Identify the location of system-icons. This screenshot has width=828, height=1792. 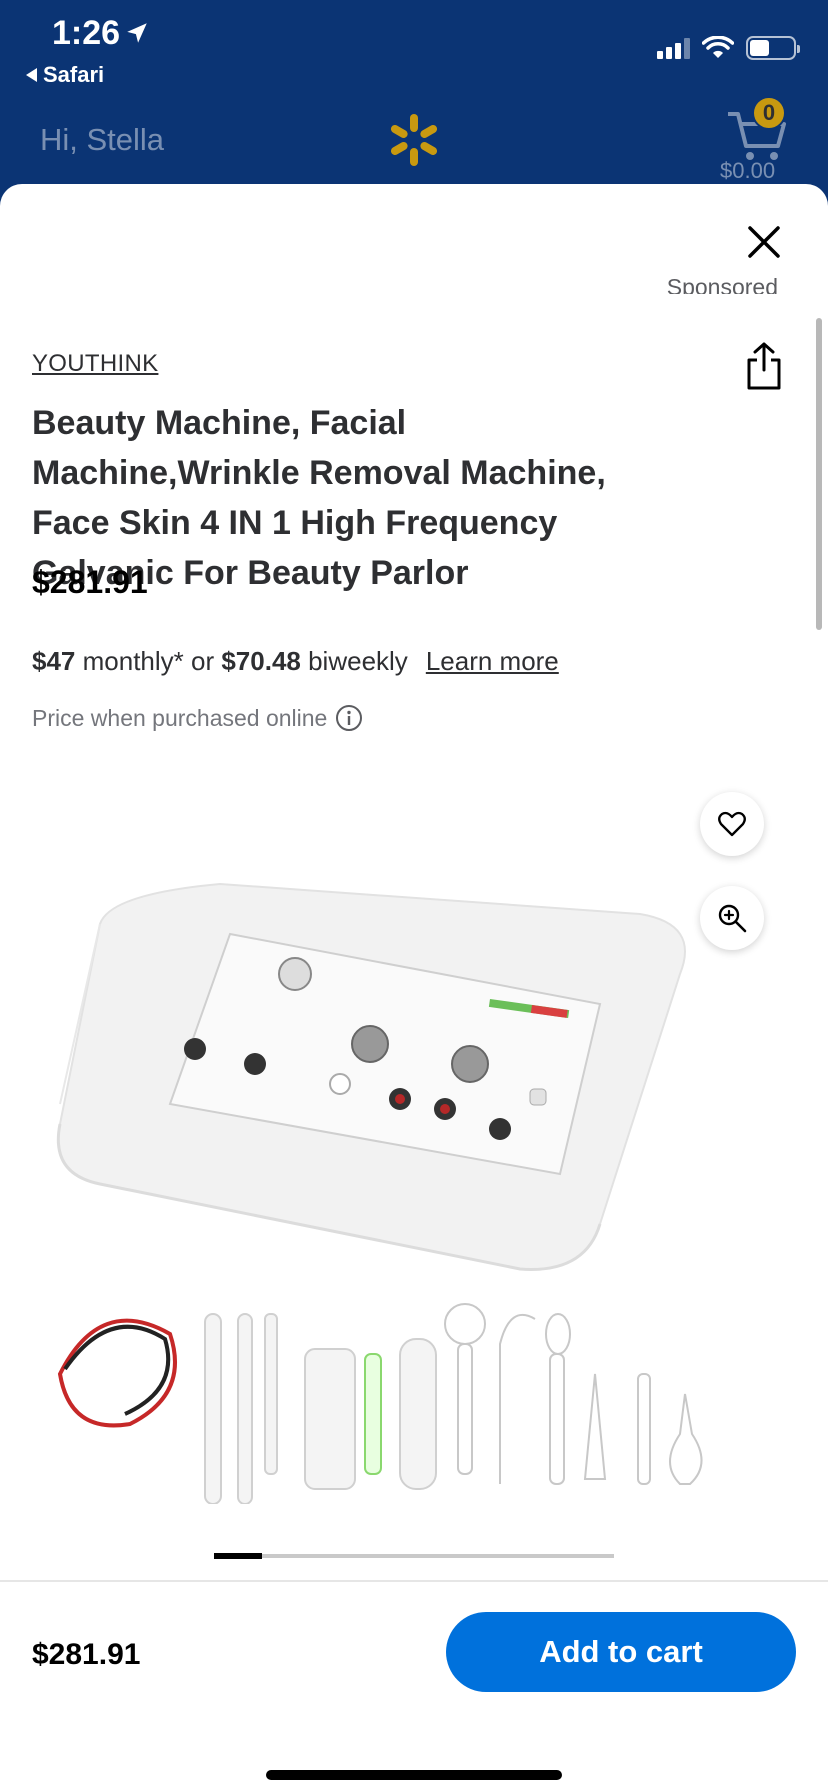
(728, 48).